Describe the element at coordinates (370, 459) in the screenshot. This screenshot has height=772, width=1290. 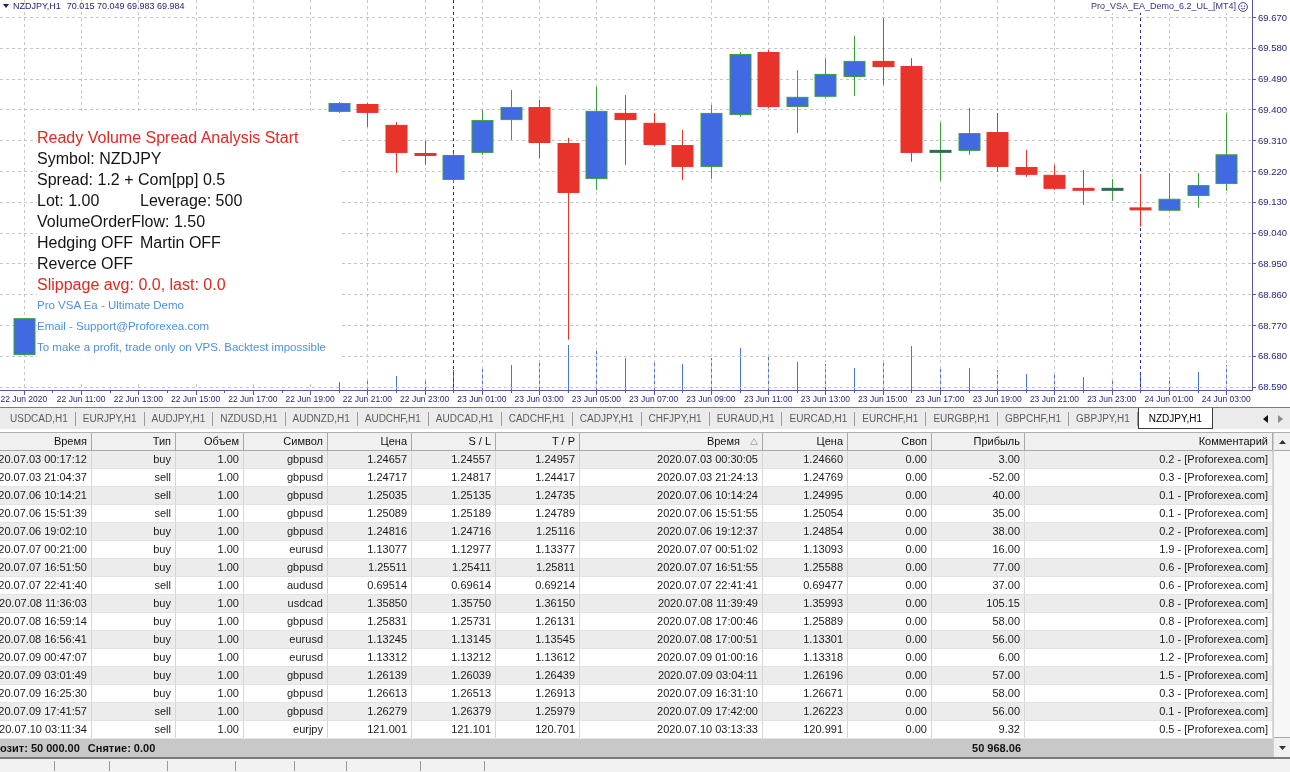
I see `table-cell: 1.24657` at that location.